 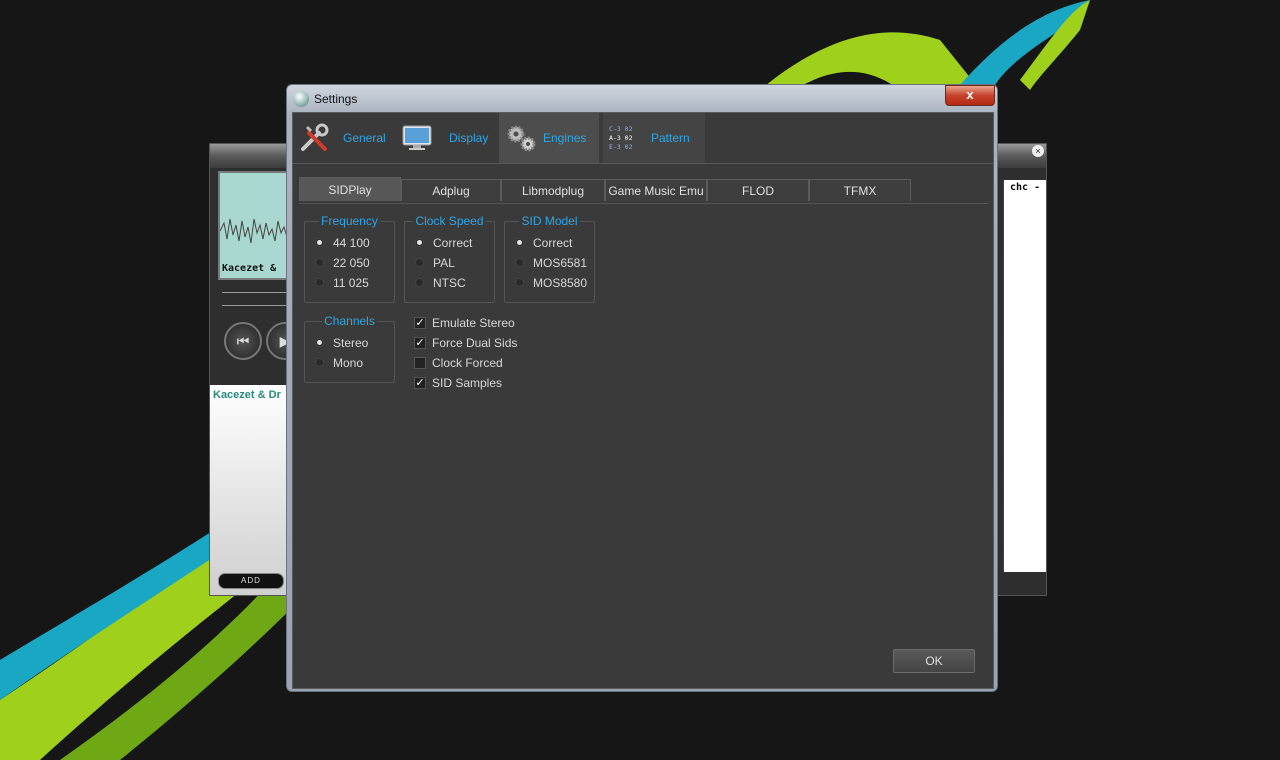 I want to click on right-panel-text: chc -, so click(x=1025, y=187).